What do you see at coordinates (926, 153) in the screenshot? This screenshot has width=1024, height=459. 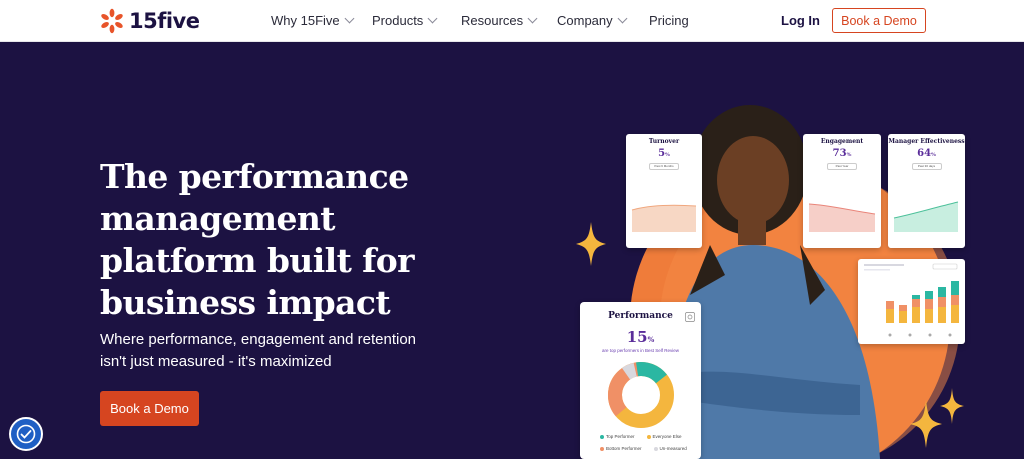 I see `card-value: 64%` at bounding box center [926, 153].